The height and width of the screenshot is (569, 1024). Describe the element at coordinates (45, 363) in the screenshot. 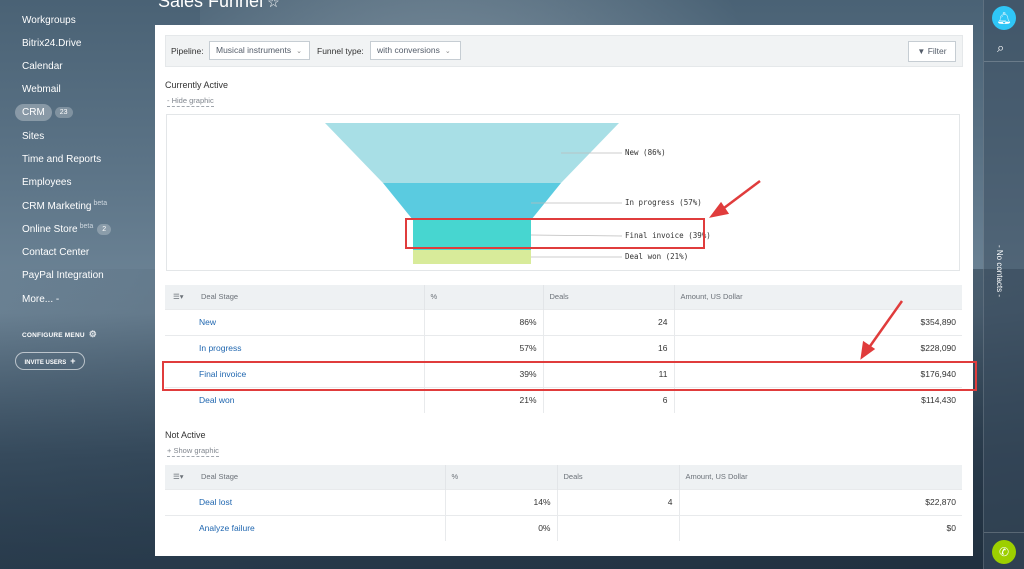

I see `invite-users-label: INVITE USERS` at that location.